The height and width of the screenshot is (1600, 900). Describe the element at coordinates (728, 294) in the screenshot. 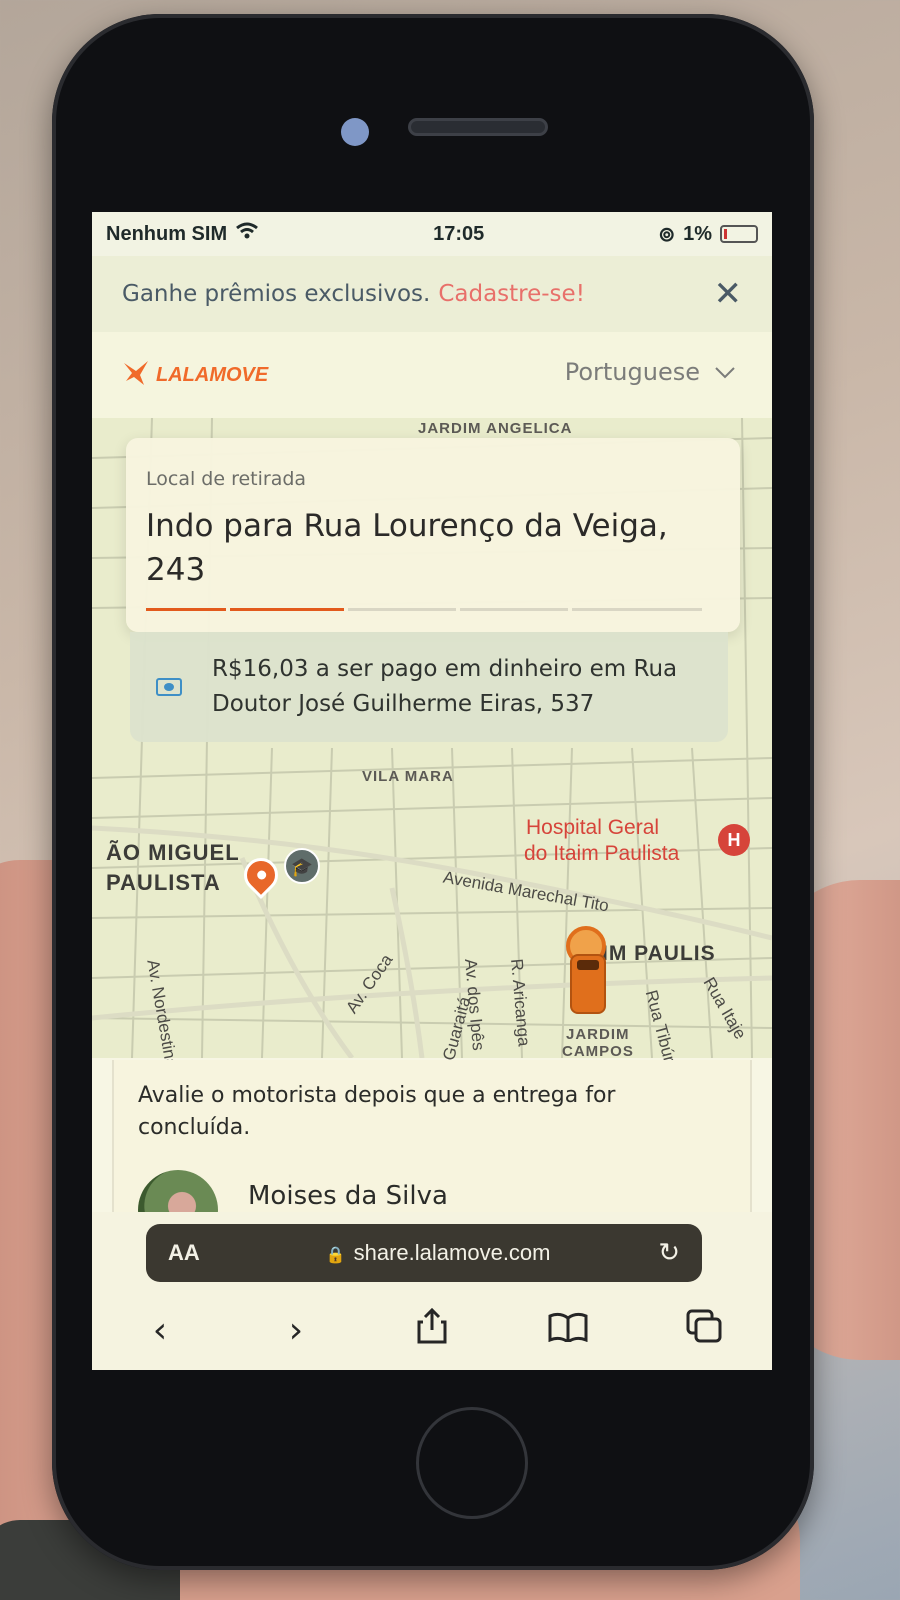

I see `close-icon: ✕` at that location.